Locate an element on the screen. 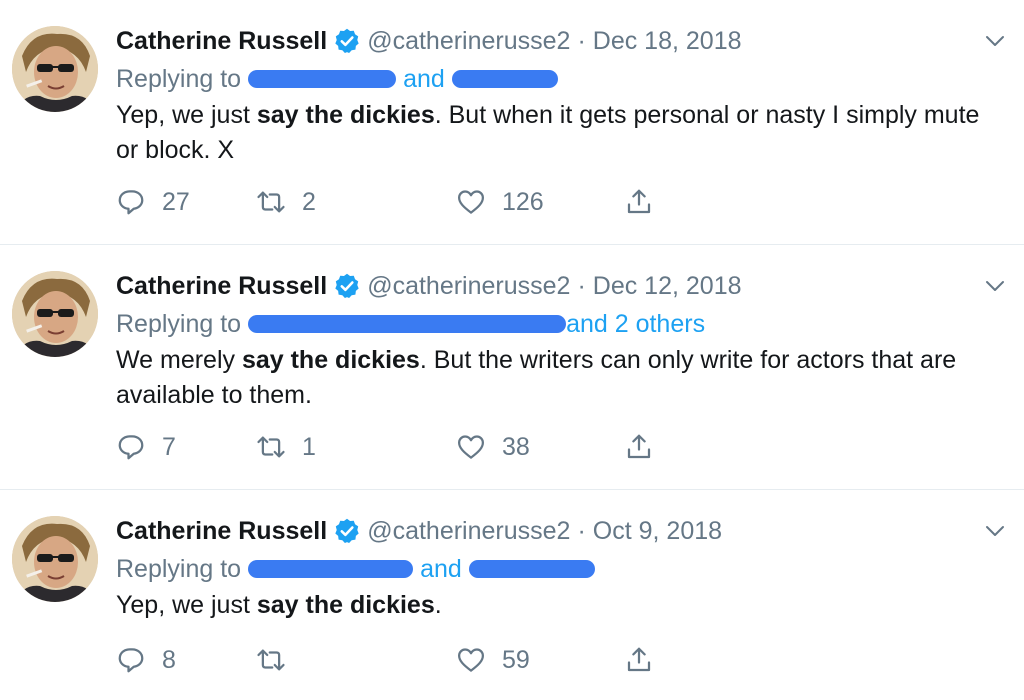 The image size is (1024, 700). replying-to-line: Replying to and 2 others is located at coordinates (410, 324).